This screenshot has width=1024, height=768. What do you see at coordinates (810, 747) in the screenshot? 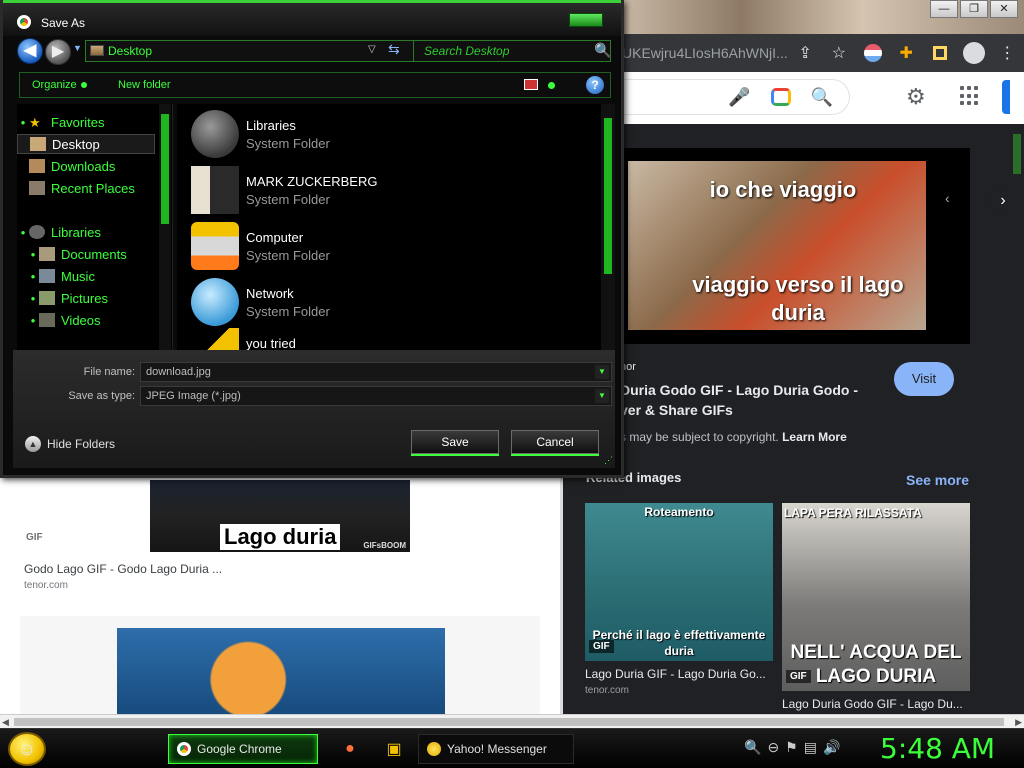
I see `network-tray-icon: ▤` at bounding box center [810, 747].